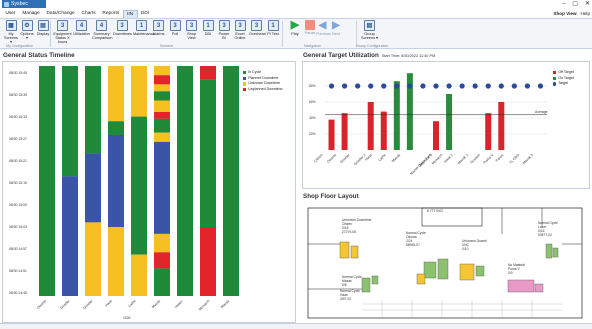  What do you see at coordinates (43, 28) in the screenshot?
I see `display-button: ▤ Display` at bounding box center [43, 28].